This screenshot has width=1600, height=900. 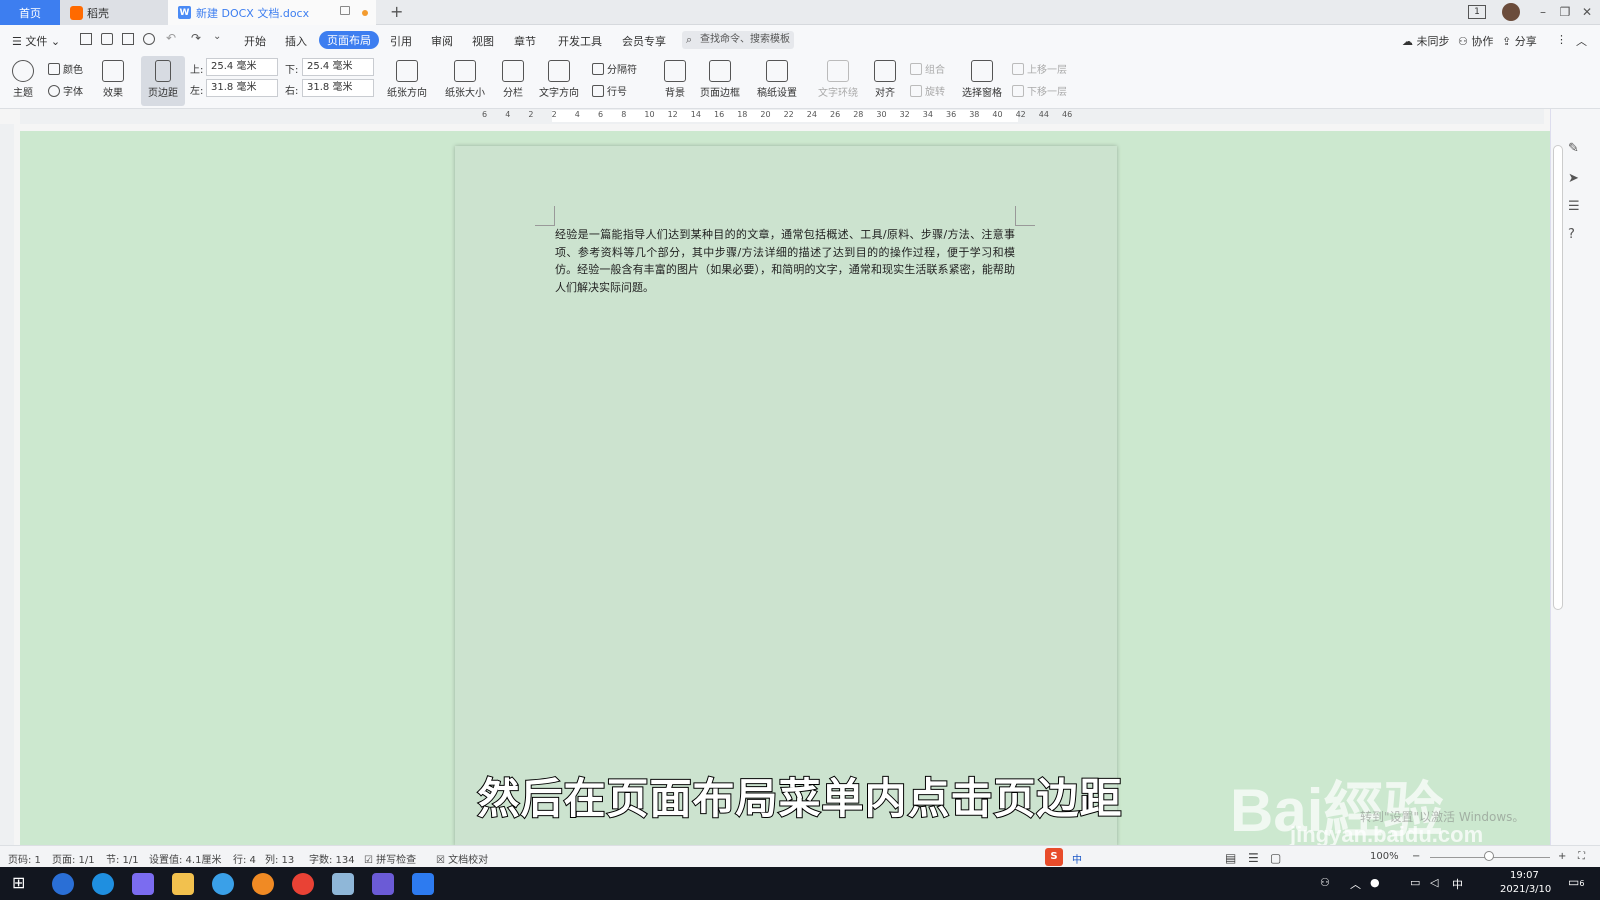 What do you see at coordinates (263, 884) in the screenshot?
I see `app-music-icon` at bounding box center [263, 884].